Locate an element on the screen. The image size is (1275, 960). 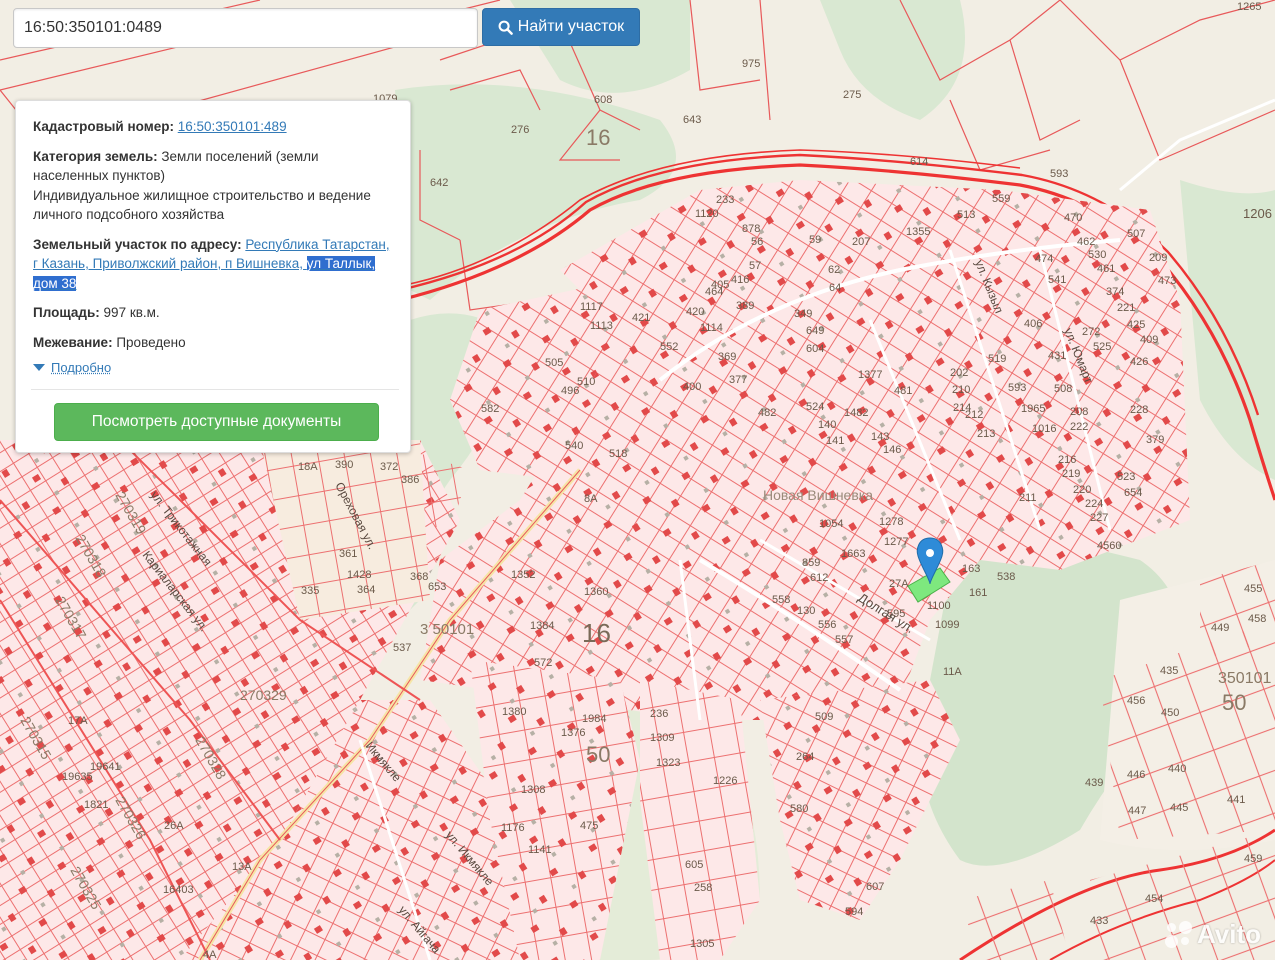
parcel-label: 572 is located at coordinates (543, 663).